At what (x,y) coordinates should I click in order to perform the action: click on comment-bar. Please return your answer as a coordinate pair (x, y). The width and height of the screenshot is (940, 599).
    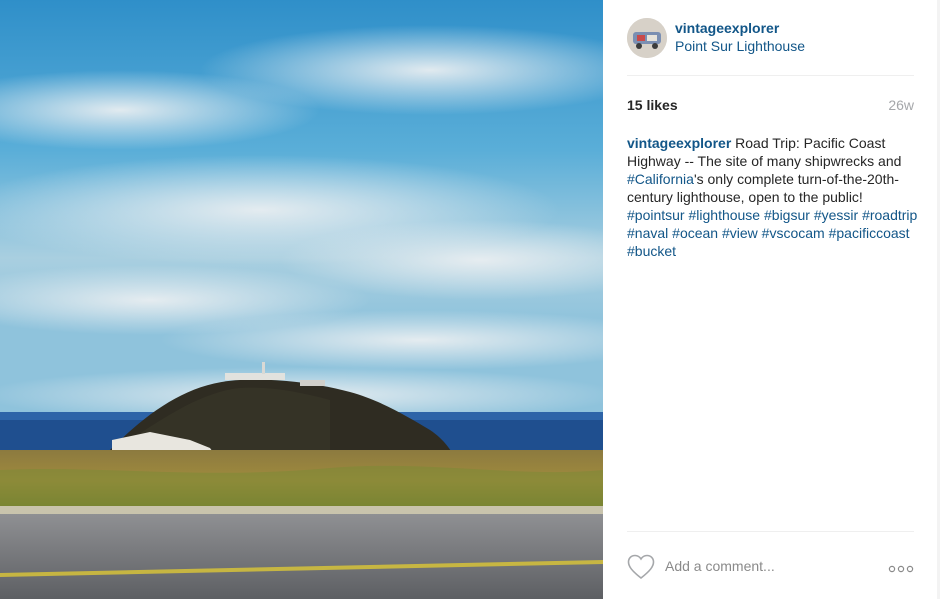
    Looking at the image, I should click on (770, 565).